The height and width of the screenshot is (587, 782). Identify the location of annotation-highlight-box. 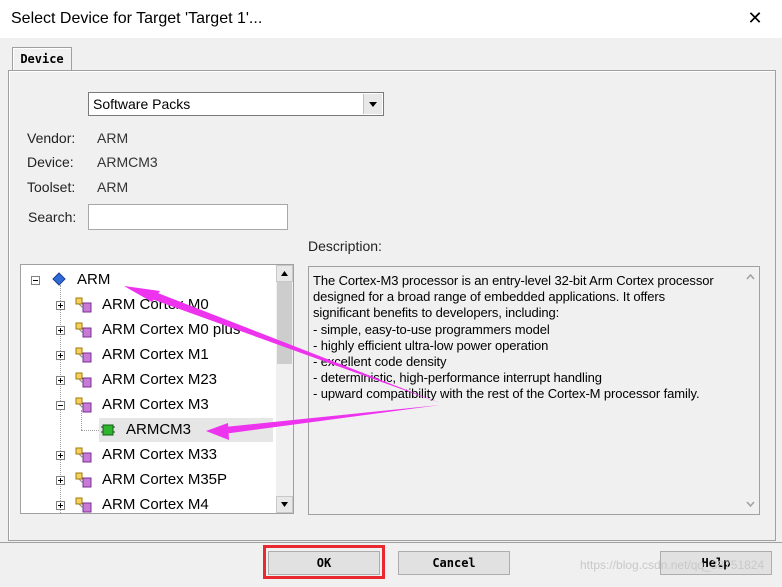
(324, 562).